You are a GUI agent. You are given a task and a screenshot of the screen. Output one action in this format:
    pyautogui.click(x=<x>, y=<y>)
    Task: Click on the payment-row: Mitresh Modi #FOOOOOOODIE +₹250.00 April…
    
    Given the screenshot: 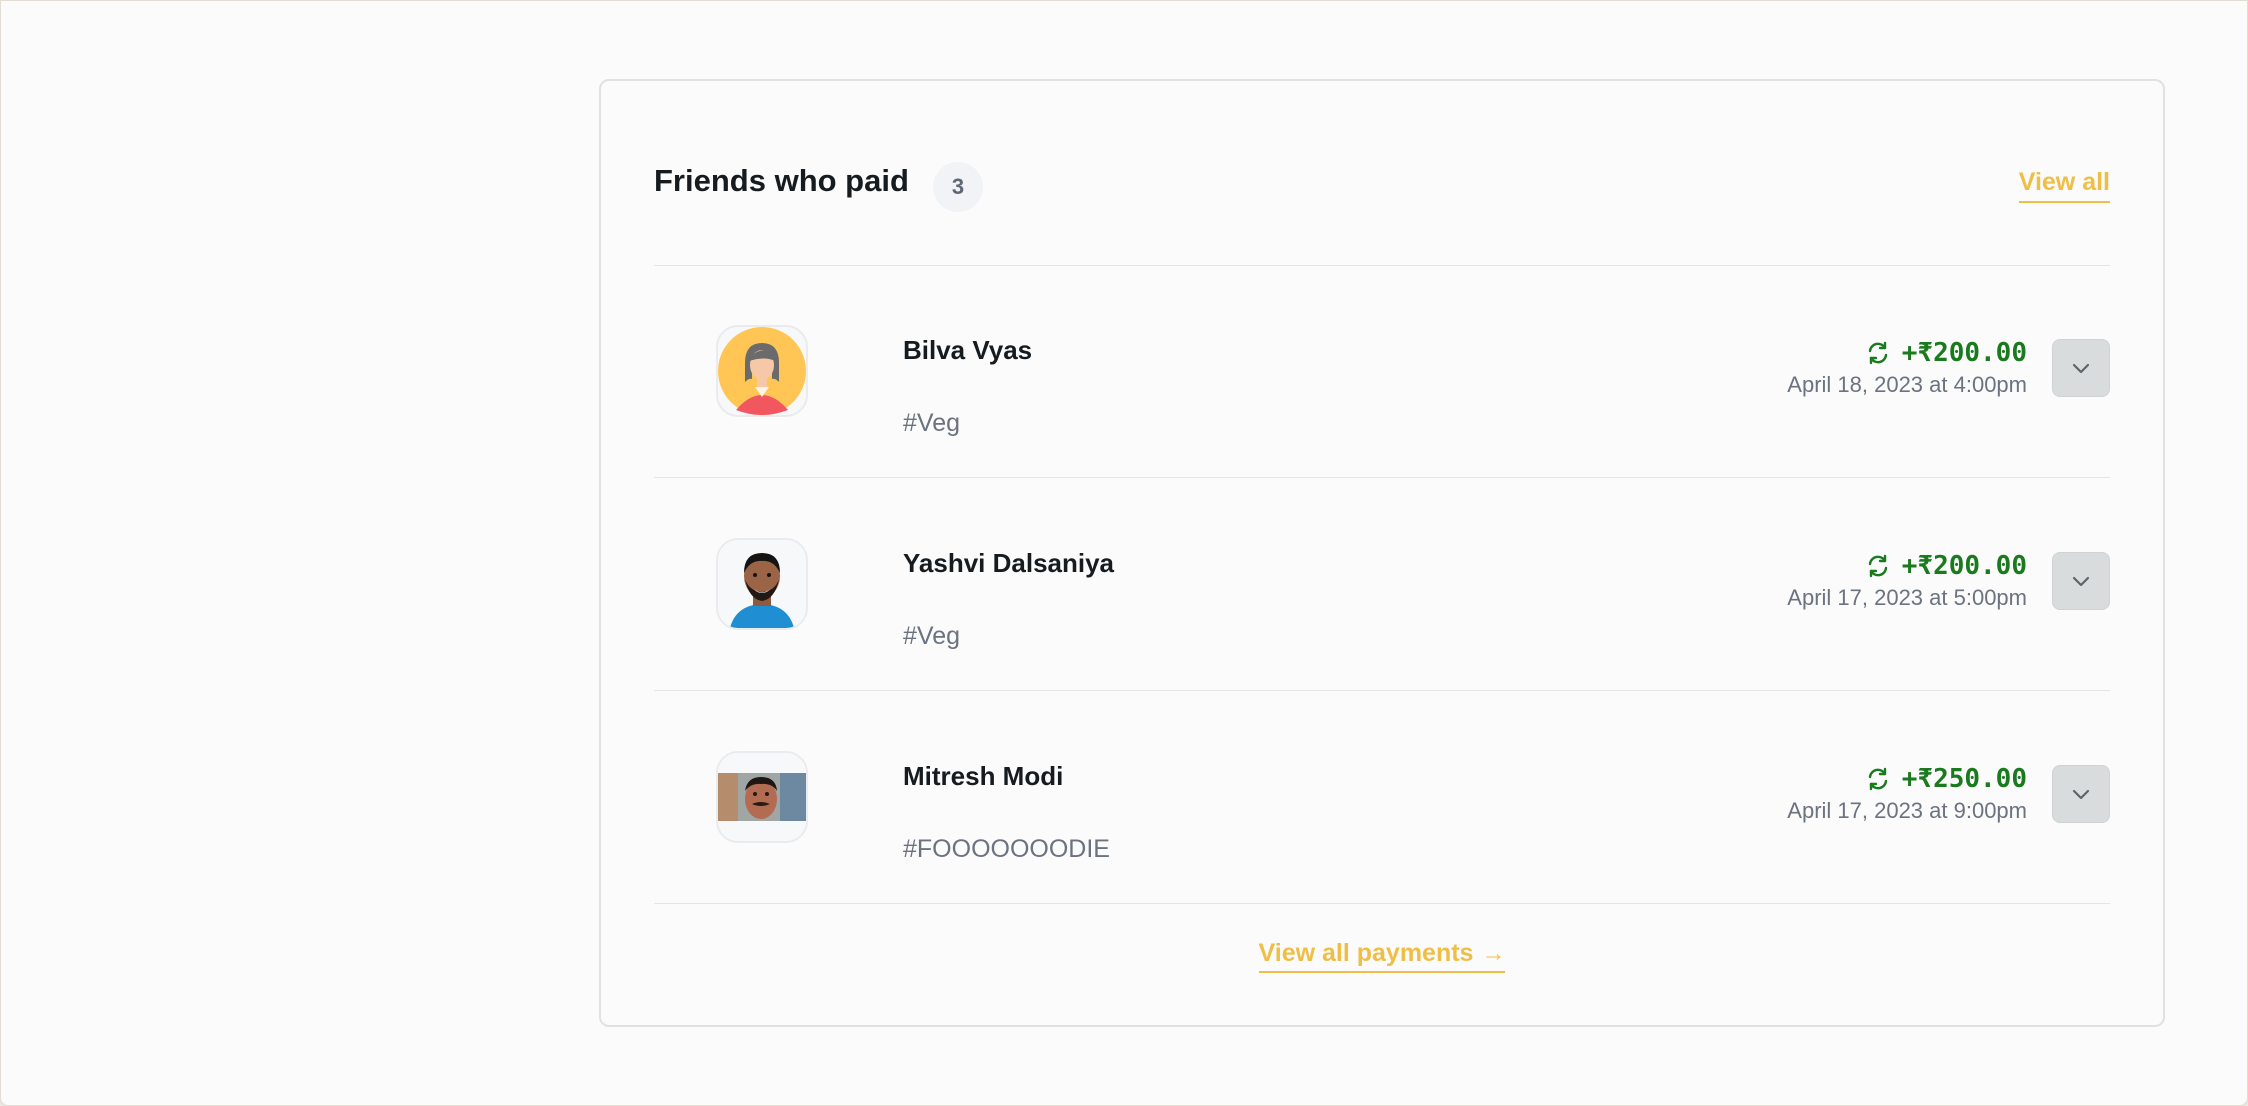 What is the action you would take?
    pyautogui.click(x=1382, y=797)
    